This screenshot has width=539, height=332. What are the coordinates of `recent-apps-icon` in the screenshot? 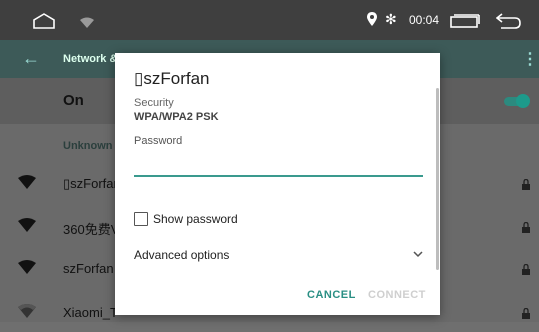 It's located at (465, 23).